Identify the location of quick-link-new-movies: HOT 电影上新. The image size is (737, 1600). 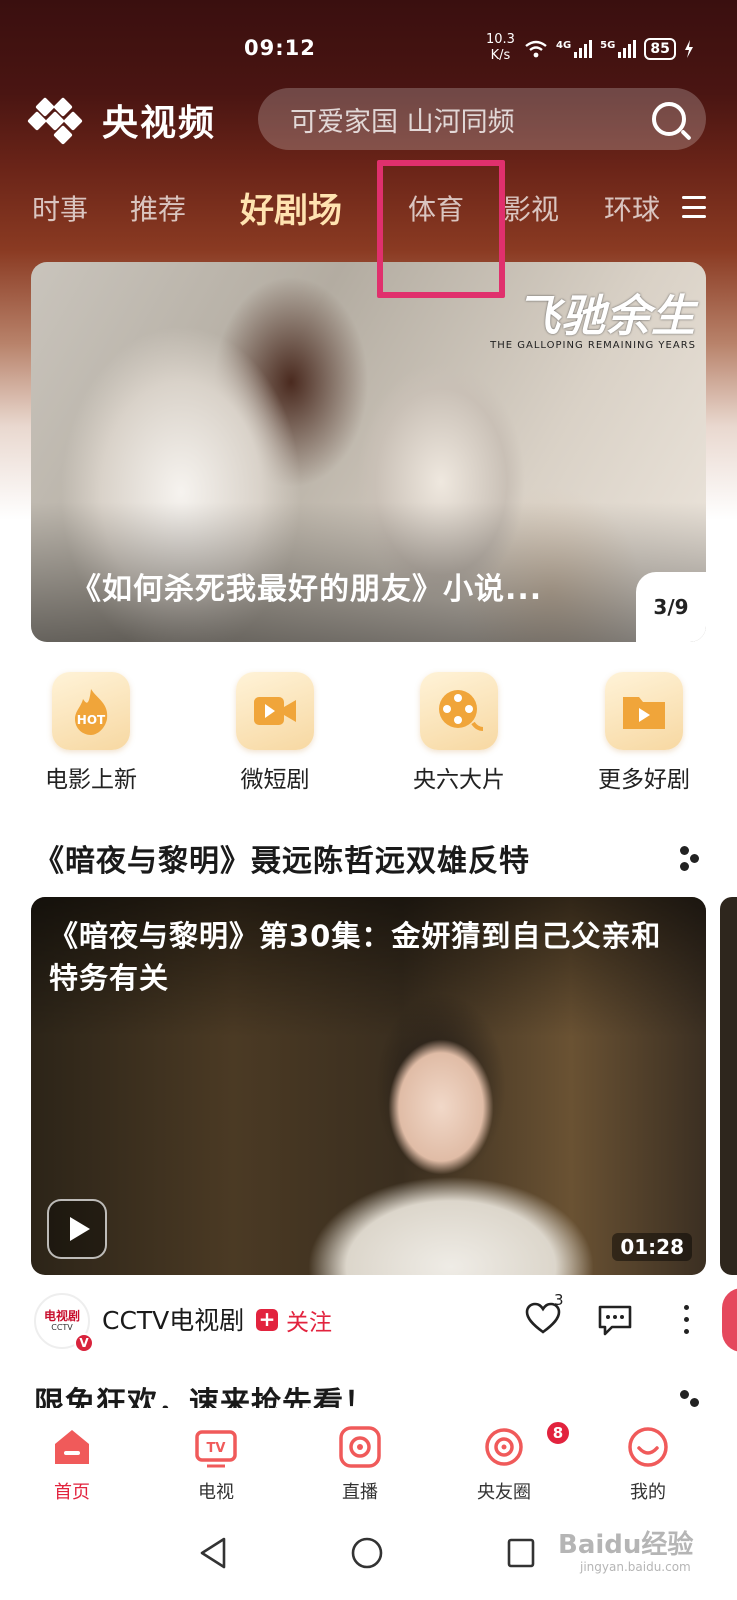
(91, 733).